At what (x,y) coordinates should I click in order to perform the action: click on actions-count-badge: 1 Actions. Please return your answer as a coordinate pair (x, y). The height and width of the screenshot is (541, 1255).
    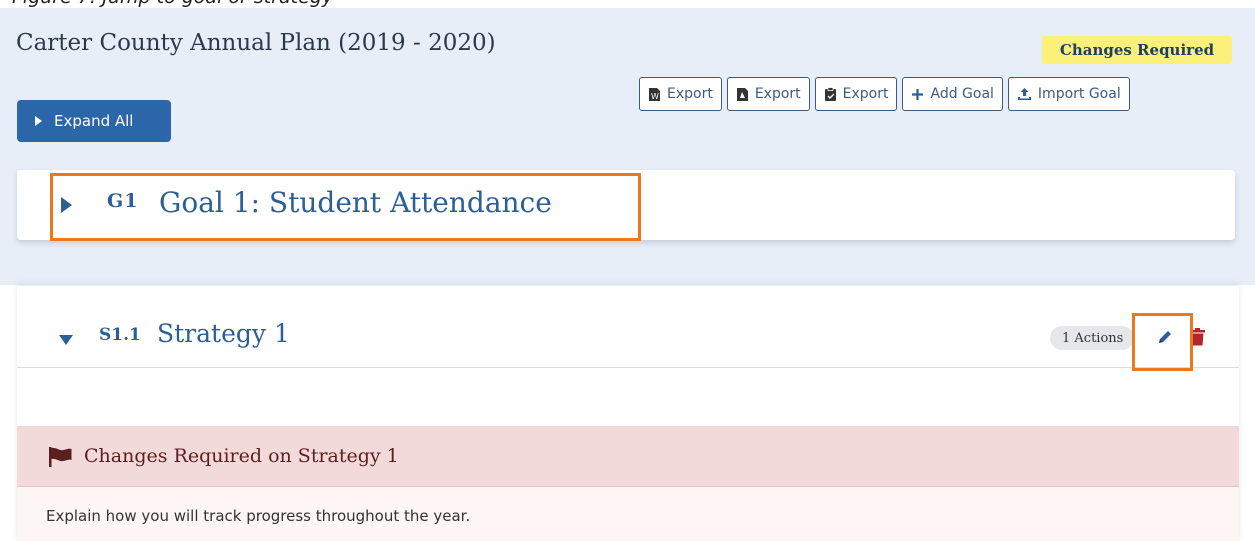
    Looking at the image, I should click on (1092, 338).